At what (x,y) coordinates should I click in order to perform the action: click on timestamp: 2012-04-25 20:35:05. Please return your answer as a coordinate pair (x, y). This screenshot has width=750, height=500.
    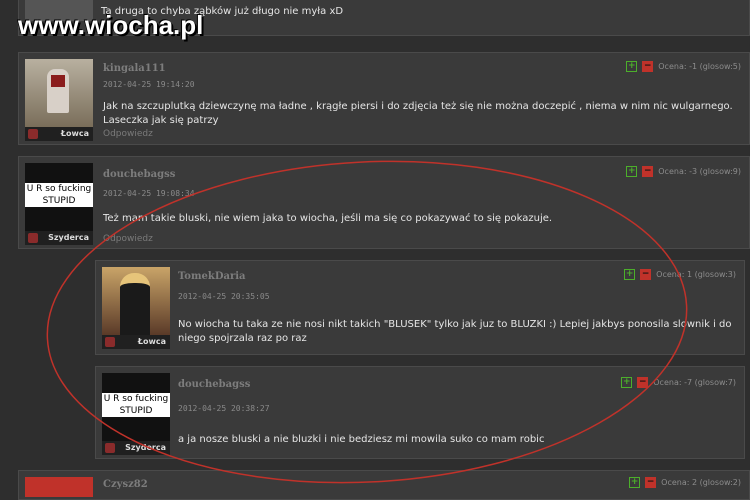
    Looking at the image, I should click on (224, 296).